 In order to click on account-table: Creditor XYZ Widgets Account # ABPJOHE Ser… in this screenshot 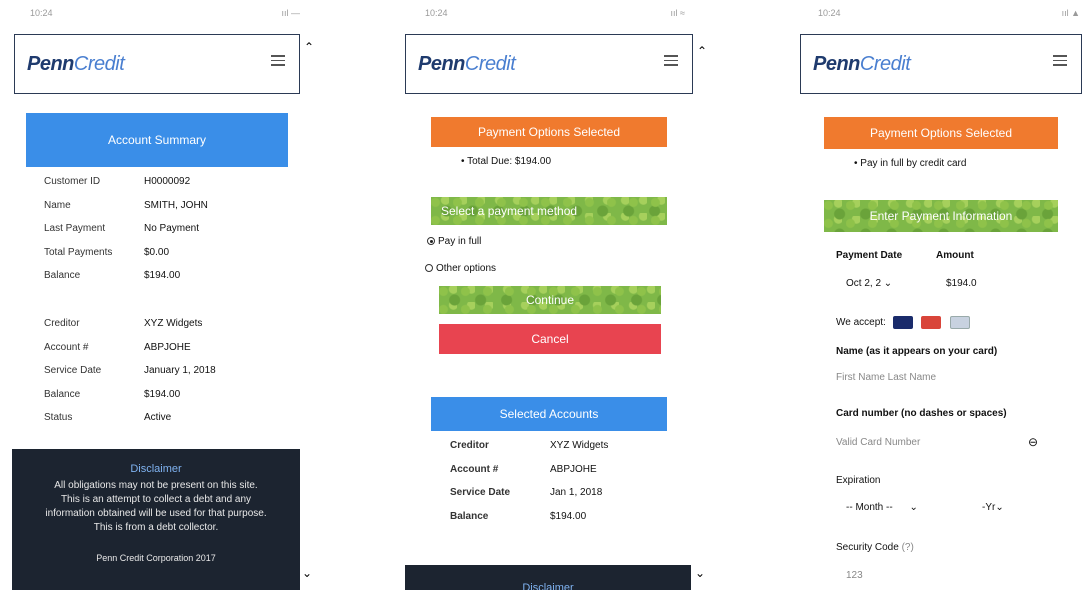, I will do `click(164, 371)`.